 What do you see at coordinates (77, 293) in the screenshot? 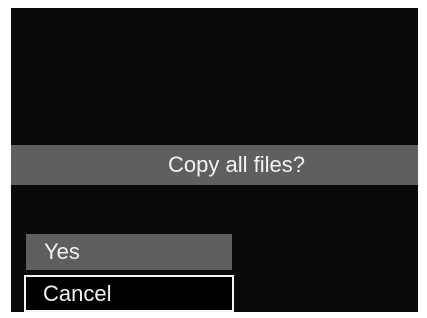
I see `menu-option-cancel-label: Cancel` at bounding box center [77, 293].